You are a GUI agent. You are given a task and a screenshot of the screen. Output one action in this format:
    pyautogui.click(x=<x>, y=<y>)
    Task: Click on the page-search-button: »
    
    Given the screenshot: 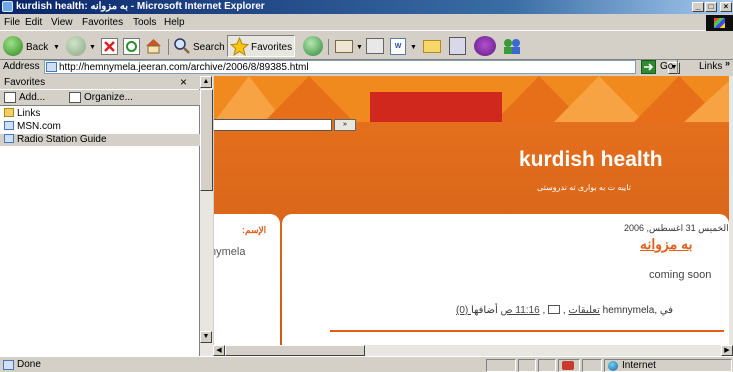 What is the action you would take?
    pyautogui.click(x=345, y=125)
    